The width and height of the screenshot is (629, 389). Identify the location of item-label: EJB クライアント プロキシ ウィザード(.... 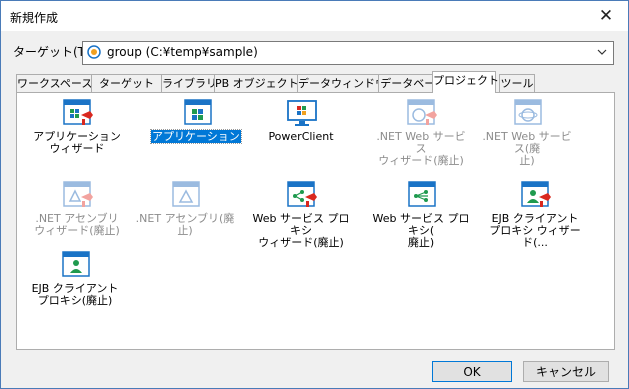
(535, 230).